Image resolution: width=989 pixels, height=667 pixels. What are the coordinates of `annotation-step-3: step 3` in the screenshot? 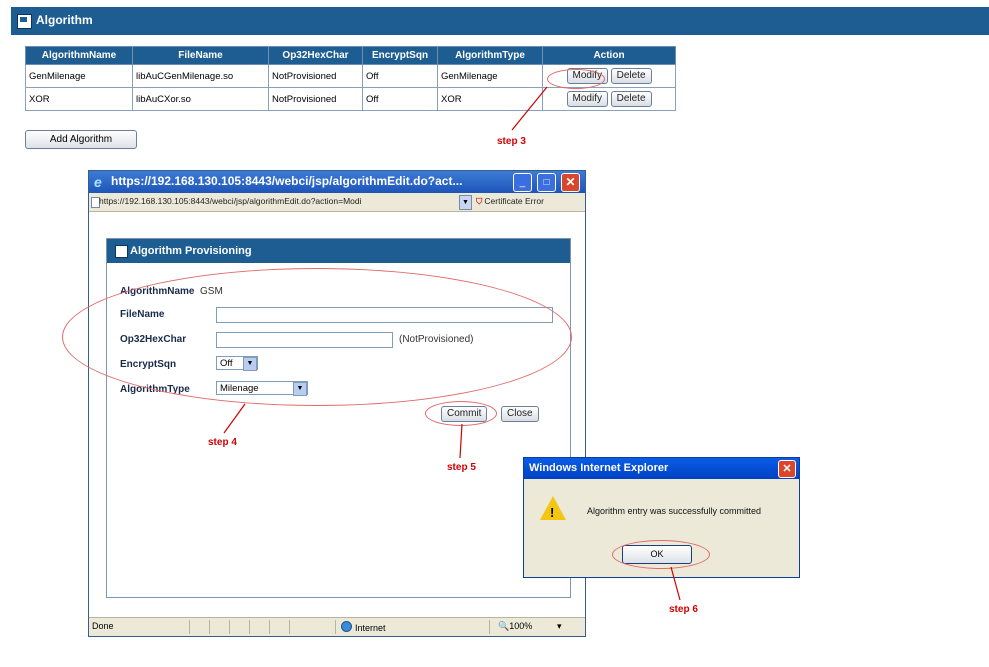 It's located at (511, 141).